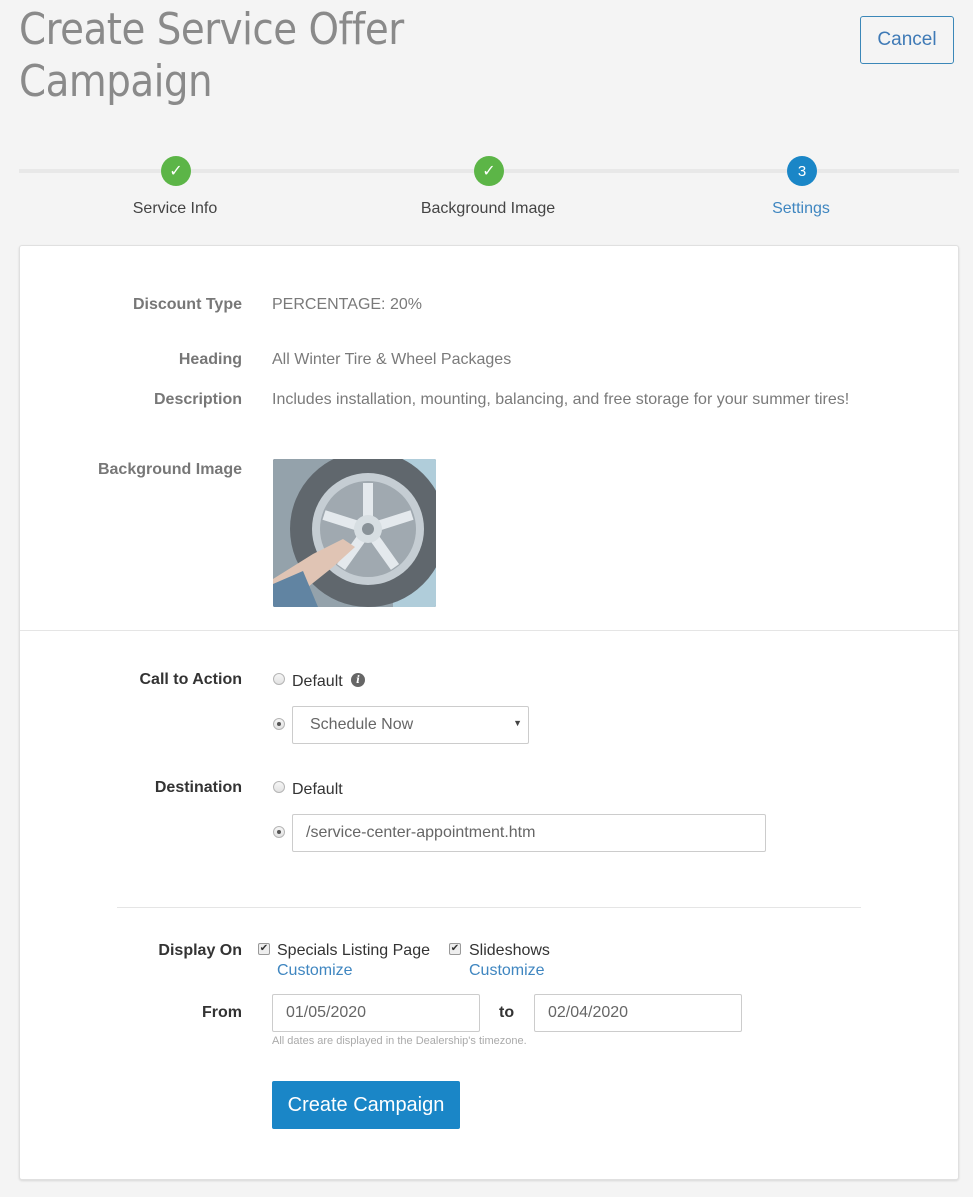 This screenshot has height=1197, width=973. What do you see at coordinates (315, 971) in the screenshot?
I see `specials-customize-link: Customize` at bounding box center [315, 971].